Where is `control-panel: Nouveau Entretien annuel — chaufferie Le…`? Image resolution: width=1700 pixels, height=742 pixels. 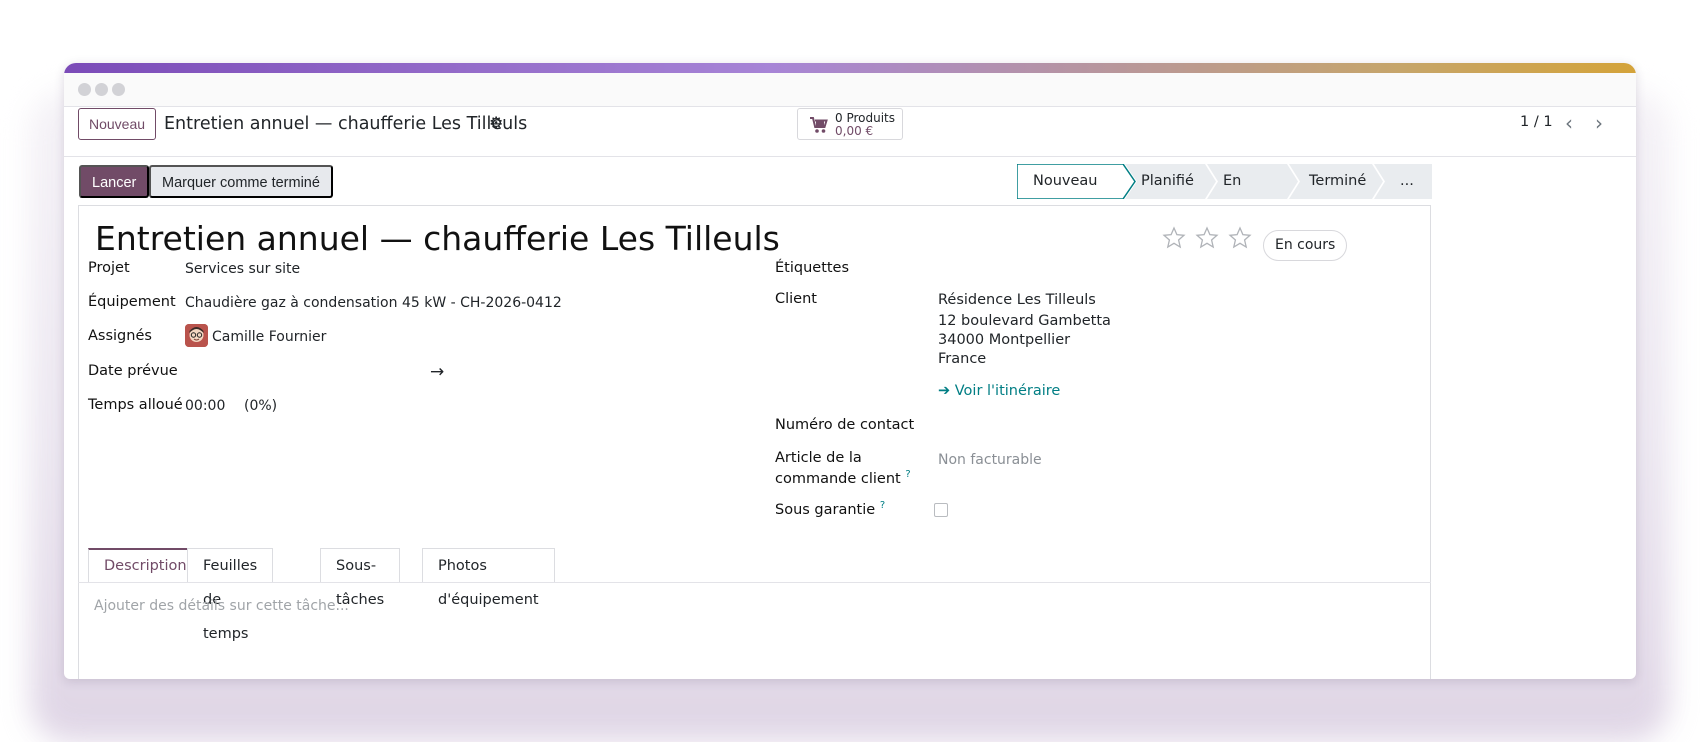
control-panel: Nouveau Entretien annuel — chaufferie Le… is located at coordinates (850, 132).